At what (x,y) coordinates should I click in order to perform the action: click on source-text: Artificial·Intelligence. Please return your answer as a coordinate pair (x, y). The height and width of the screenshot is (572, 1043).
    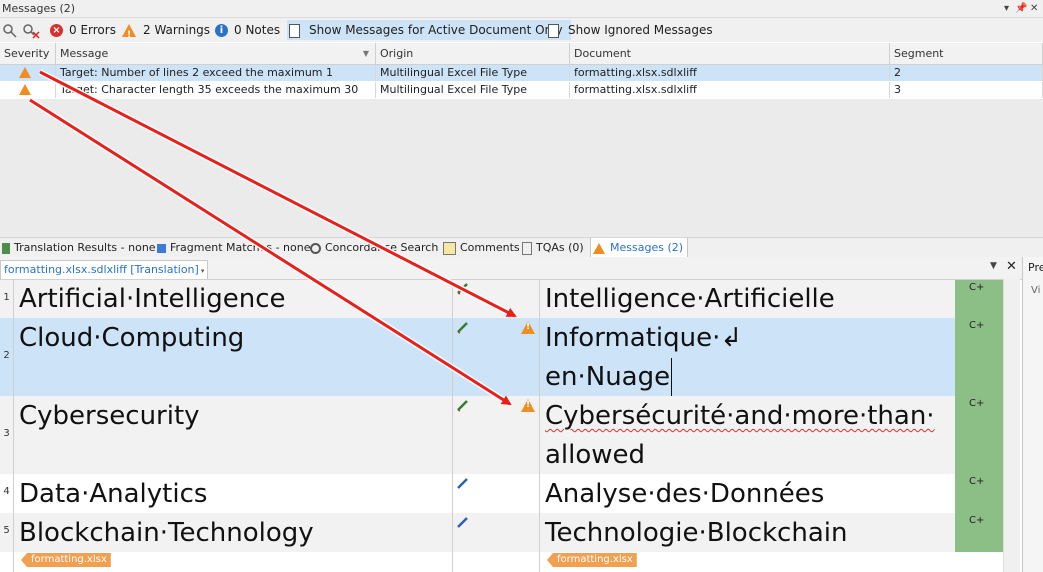
    Looking at the image, I should click on (152, 299).